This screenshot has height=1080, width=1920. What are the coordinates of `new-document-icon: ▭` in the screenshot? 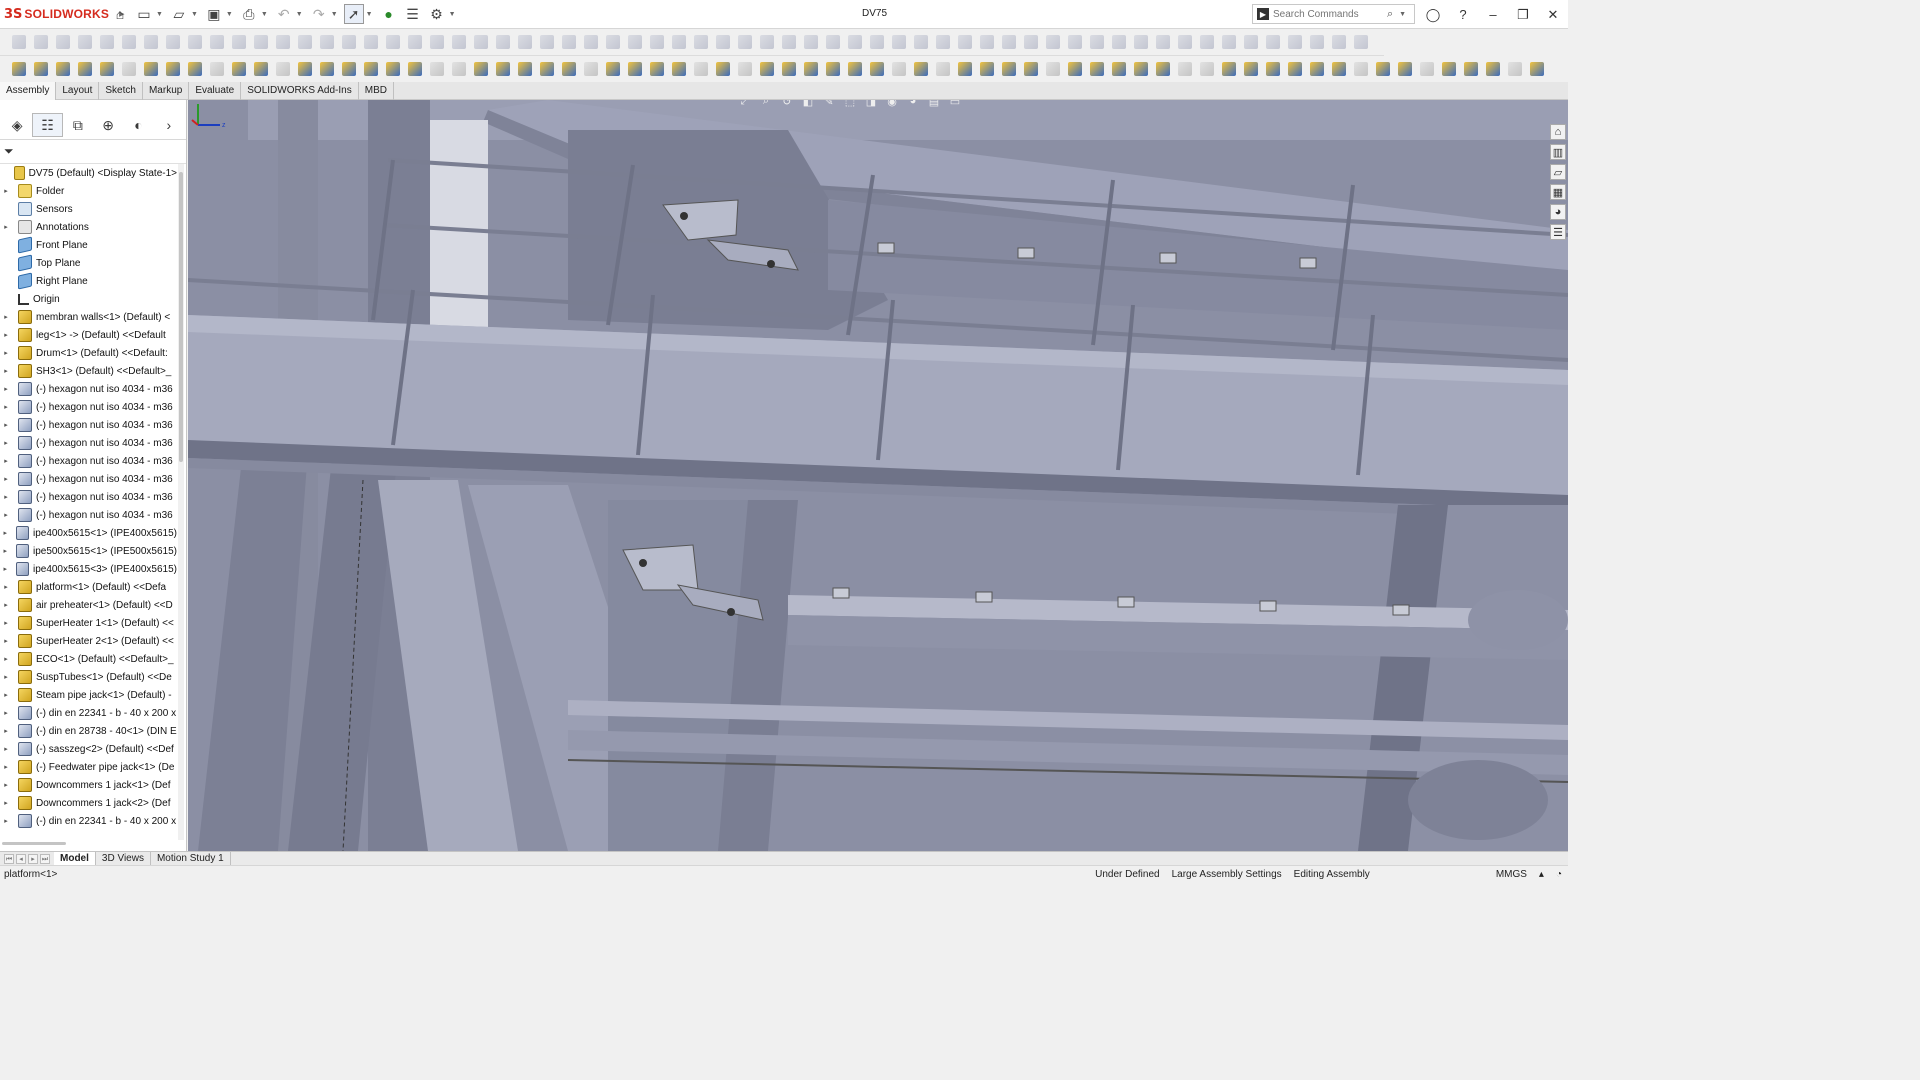 It's located at (144, 14).